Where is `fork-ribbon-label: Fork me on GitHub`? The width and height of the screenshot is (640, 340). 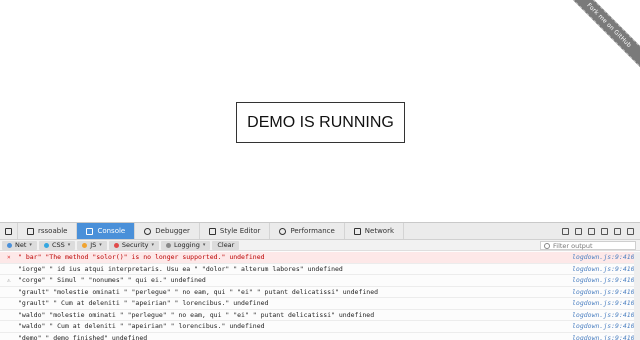 fork-ribbon-label: Fork me on GitHub is located at coordinates (600, 38).